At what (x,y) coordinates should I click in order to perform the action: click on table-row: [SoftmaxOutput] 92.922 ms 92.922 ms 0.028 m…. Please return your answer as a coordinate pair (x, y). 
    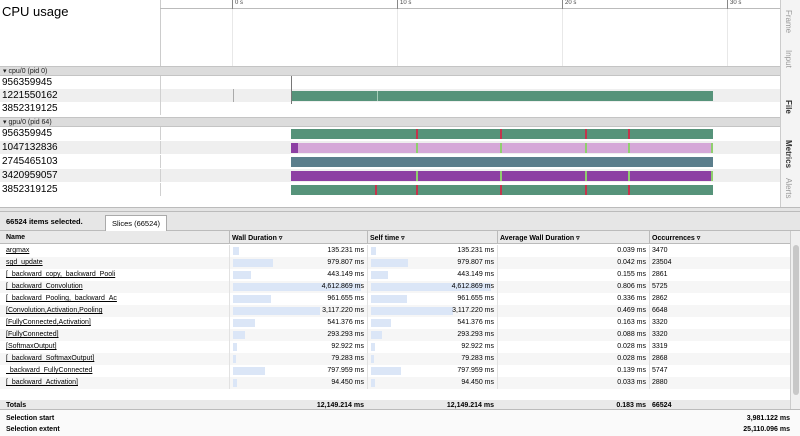
    Looking at the image, I should click on (395, 347).